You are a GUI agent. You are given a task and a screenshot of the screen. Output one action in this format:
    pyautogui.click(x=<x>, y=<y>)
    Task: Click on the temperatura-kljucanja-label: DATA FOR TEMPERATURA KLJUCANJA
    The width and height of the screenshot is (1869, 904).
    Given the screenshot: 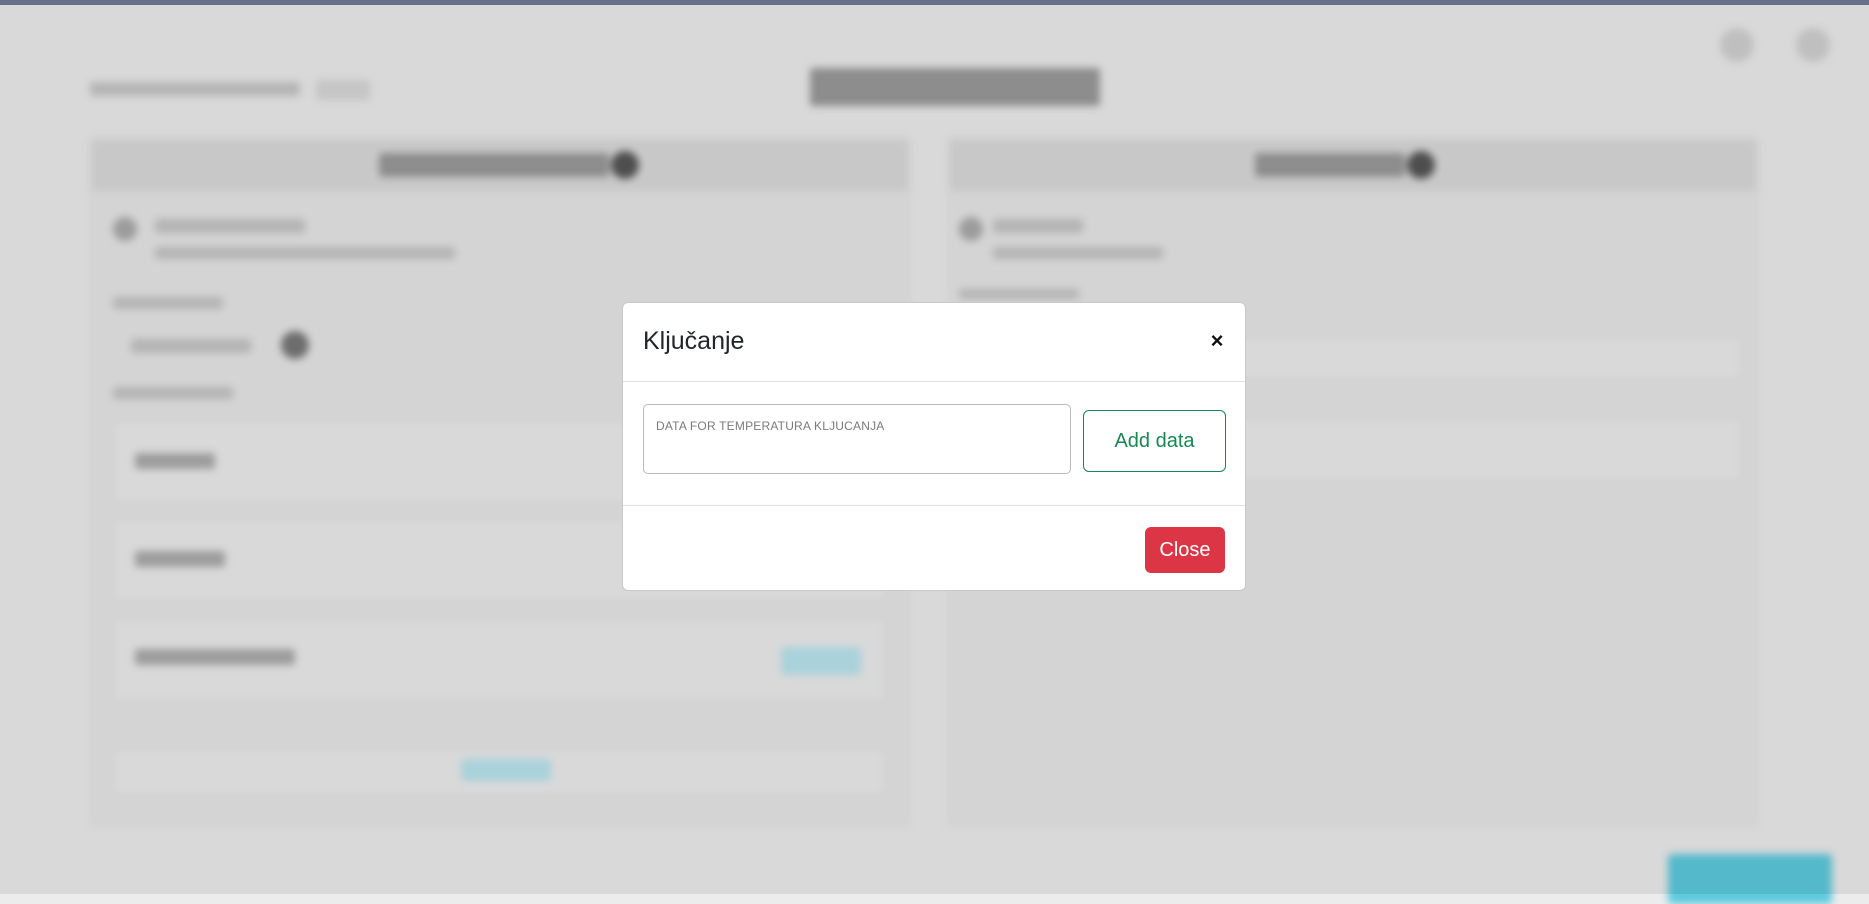 What is the action you would take?
    pyautogui.click(x=770, y=426)
    